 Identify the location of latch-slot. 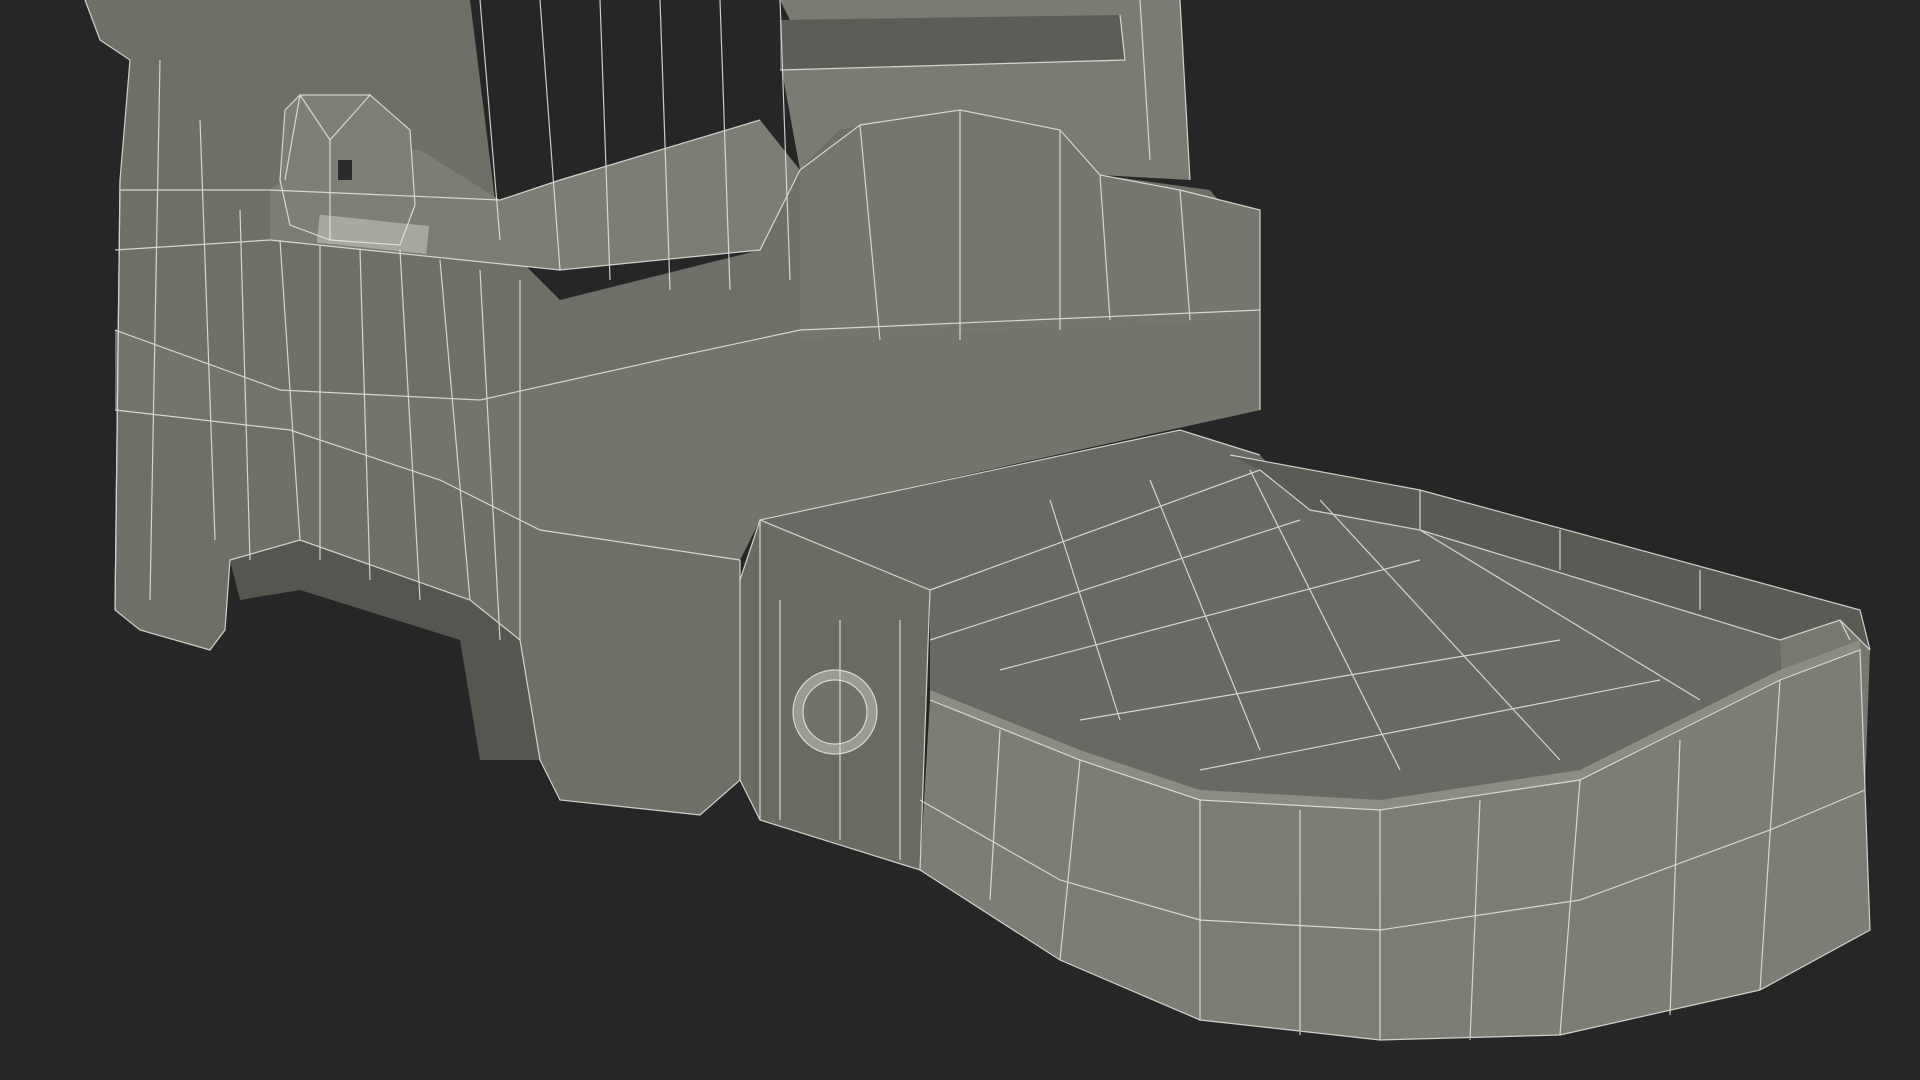
(345, 170).